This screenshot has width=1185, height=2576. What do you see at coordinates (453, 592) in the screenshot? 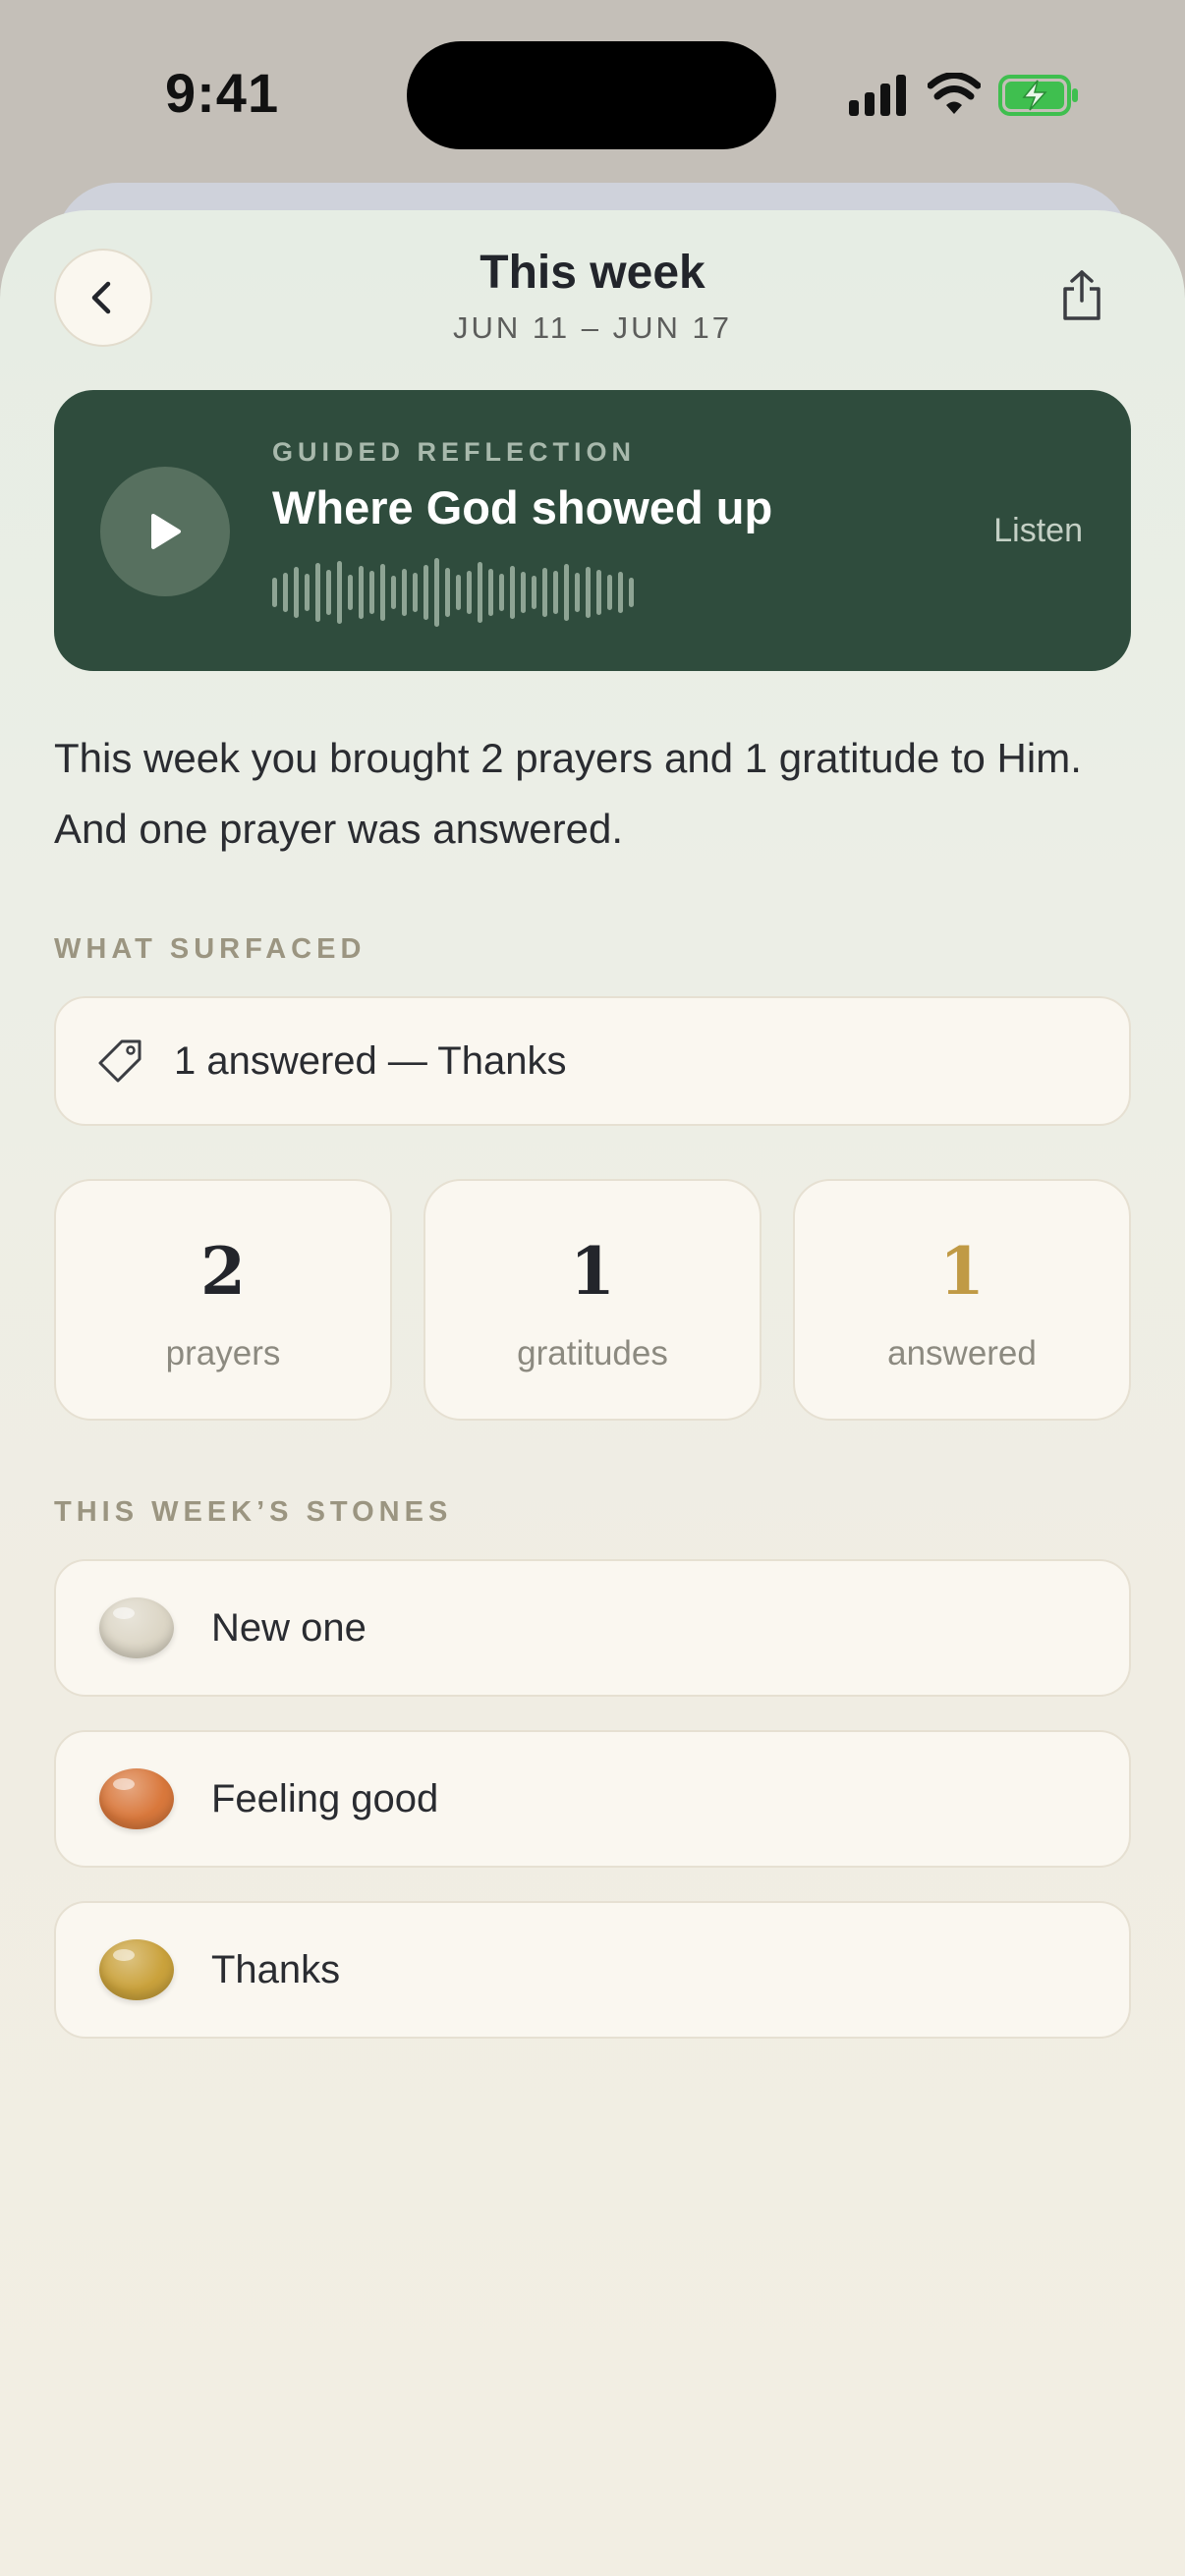
I see `waveform-icon` at bounding box center [453, 592].